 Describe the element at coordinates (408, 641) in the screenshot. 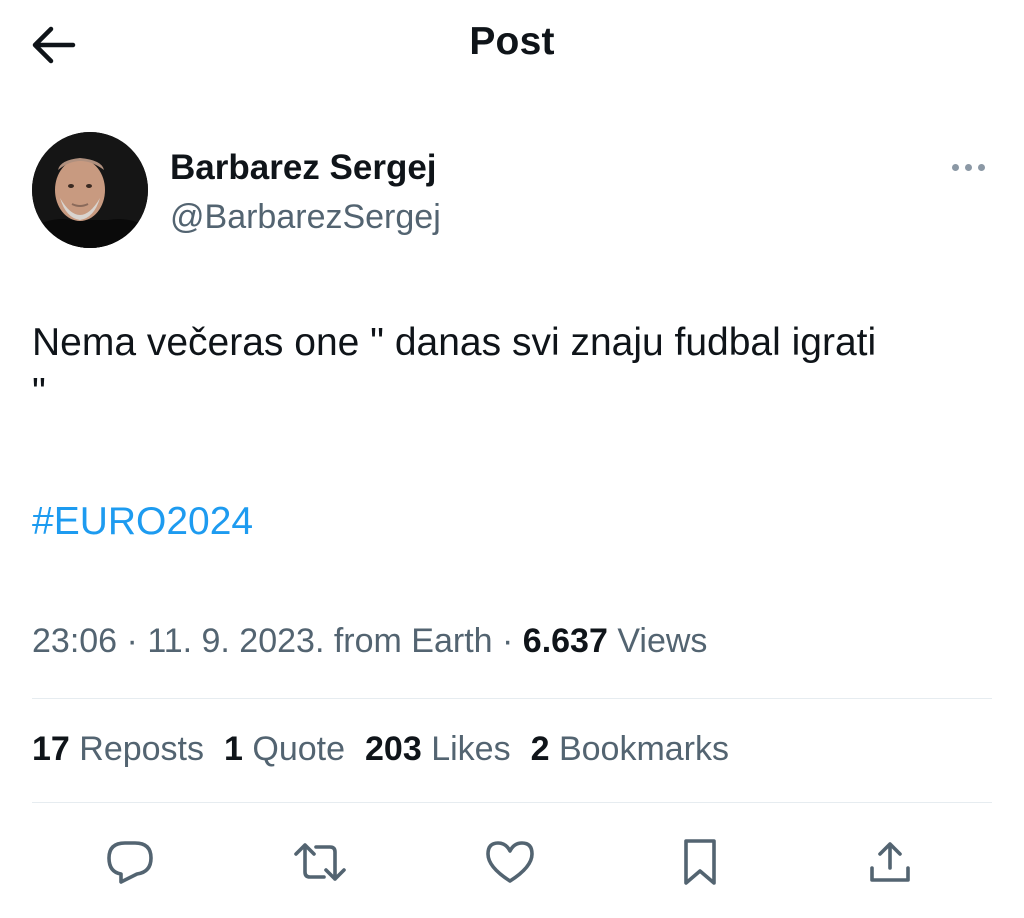

I see `post-source: from Earth` at that location.